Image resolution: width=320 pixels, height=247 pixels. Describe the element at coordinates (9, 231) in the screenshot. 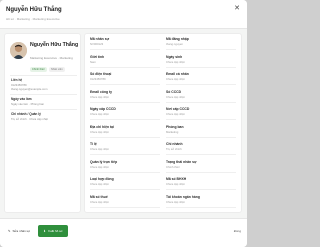

I see `pencil-icon: ✎` at that location.